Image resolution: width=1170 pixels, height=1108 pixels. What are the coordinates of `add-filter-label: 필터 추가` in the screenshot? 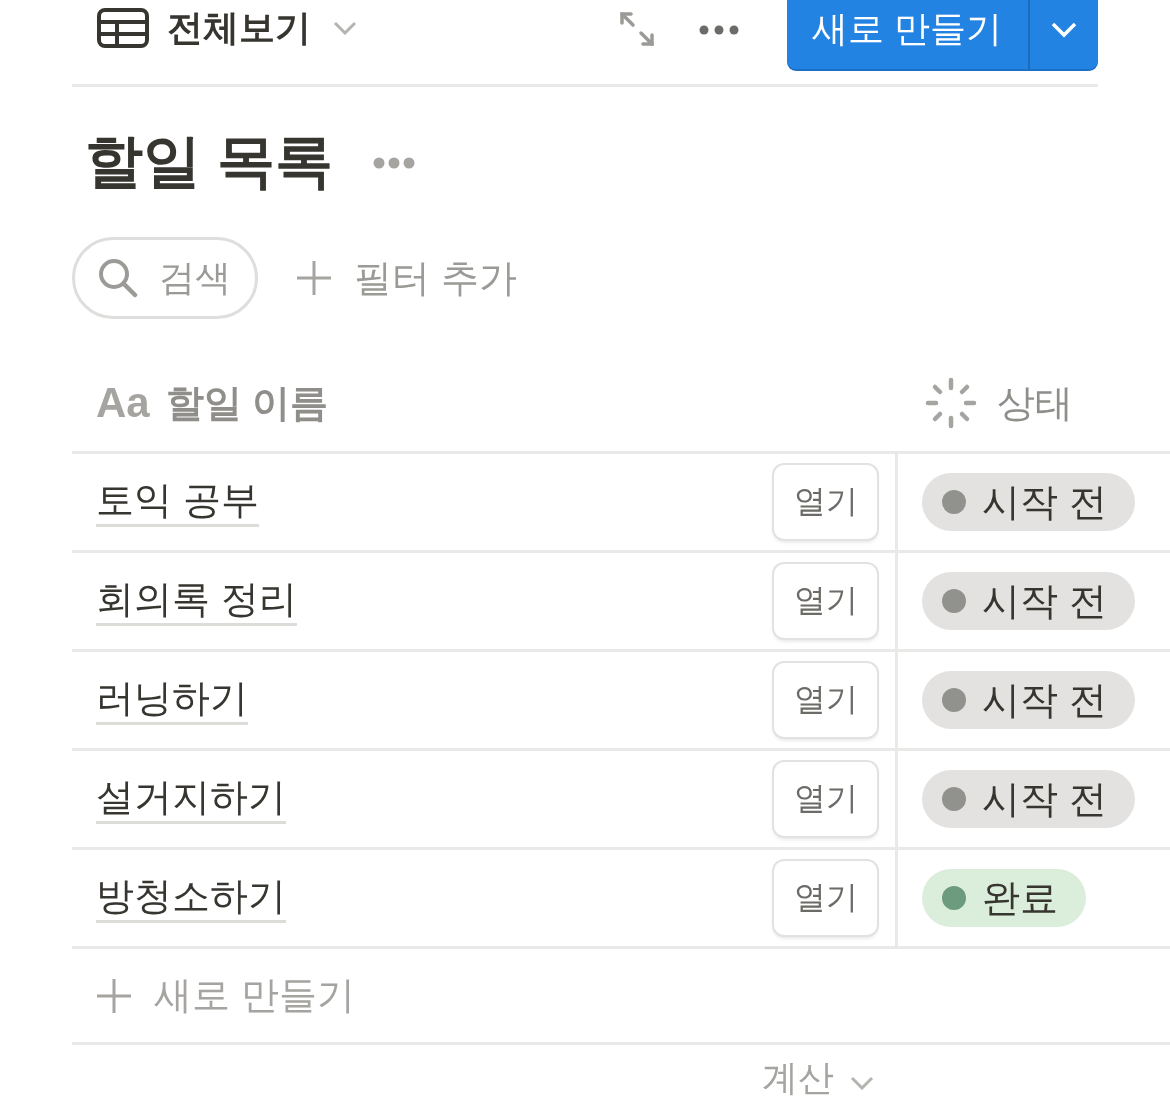 It's located at (435, 278).